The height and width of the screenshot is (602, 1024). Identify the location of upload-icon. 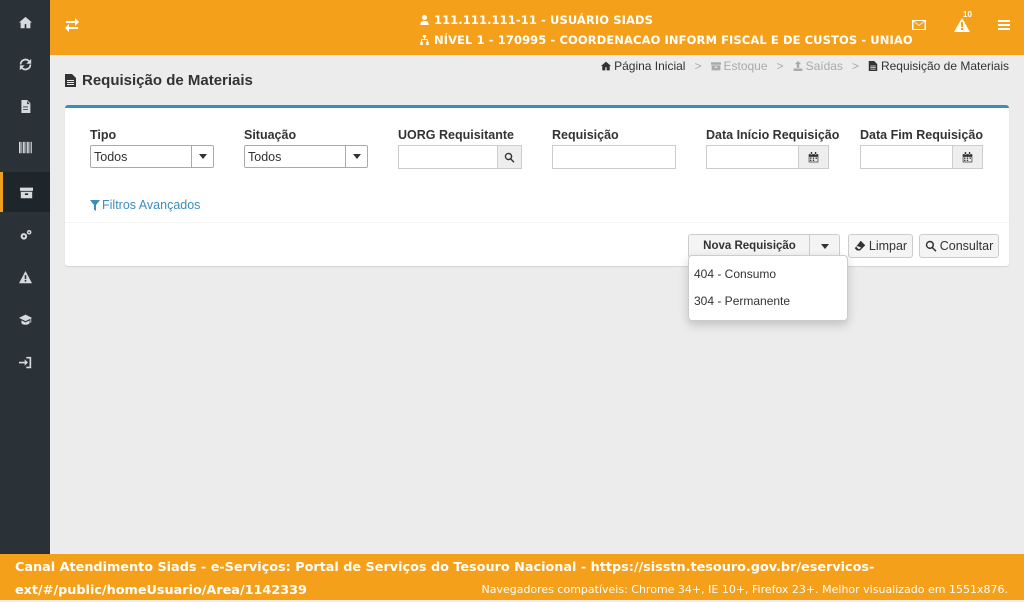
(797, 66).